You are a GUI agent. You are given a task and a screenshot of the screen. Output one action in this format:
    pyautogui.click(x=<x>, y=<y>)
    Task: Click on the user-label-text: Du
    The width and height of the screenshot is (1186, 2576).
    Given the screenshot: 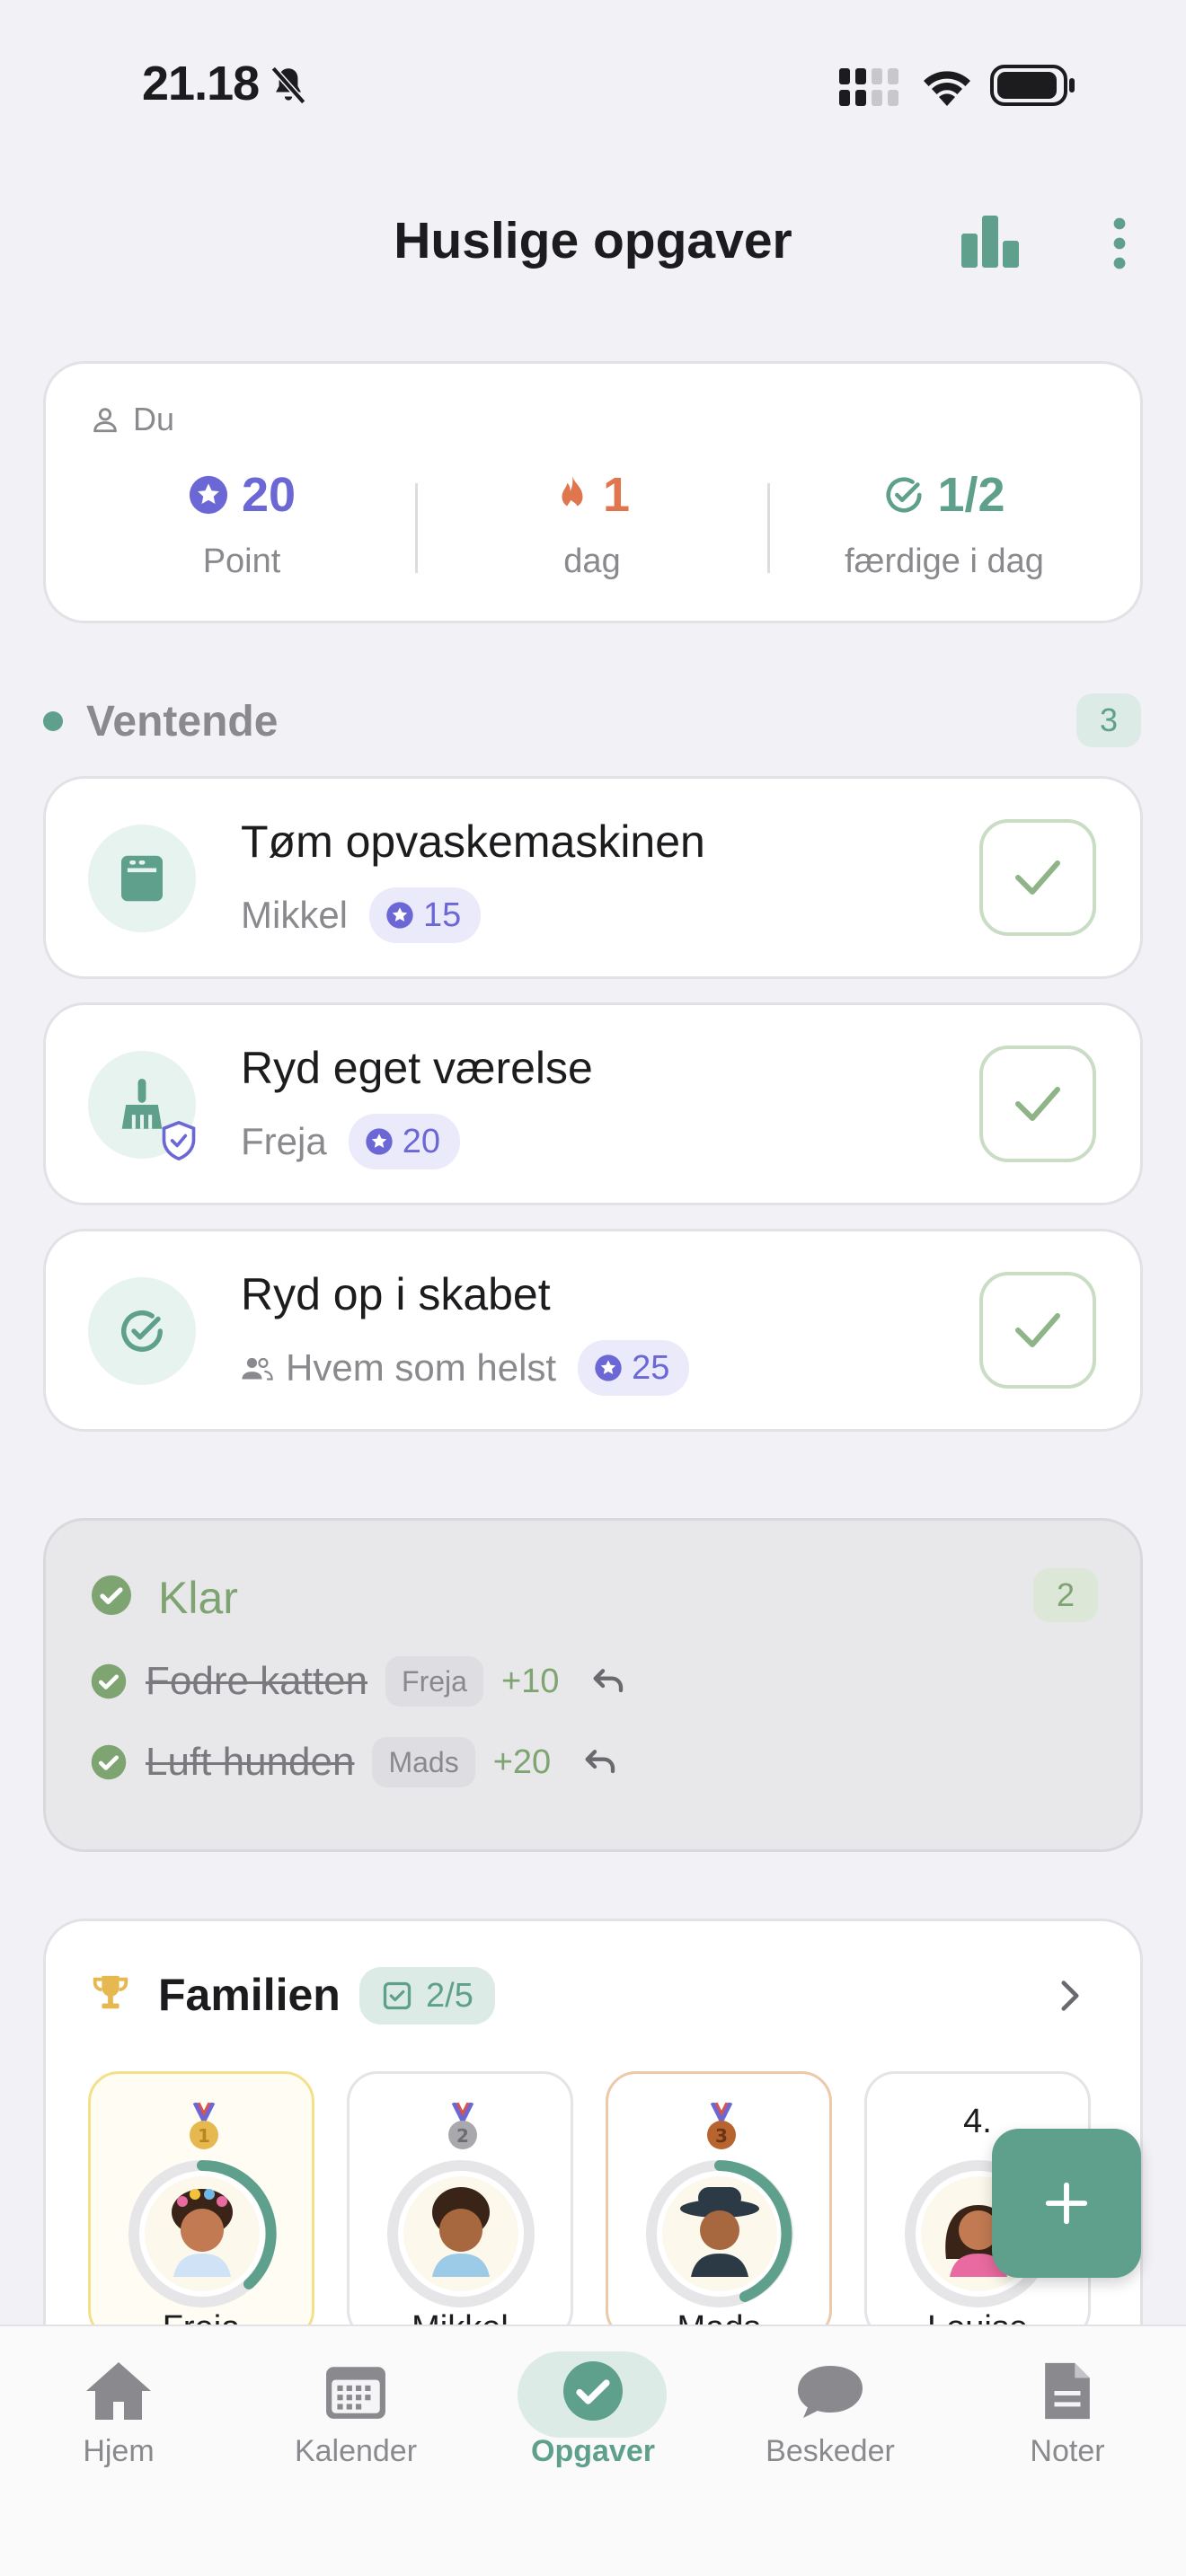 What is the action you would take?
    pyautogui.click(x=154, y=419)
    